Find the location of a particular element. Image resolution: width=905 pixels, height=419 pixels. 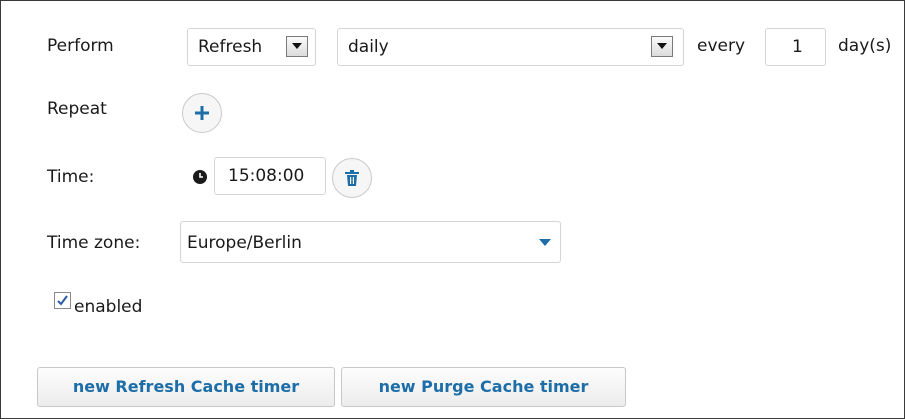

action-select-value: Refresh is located at coordinates (230, 47).